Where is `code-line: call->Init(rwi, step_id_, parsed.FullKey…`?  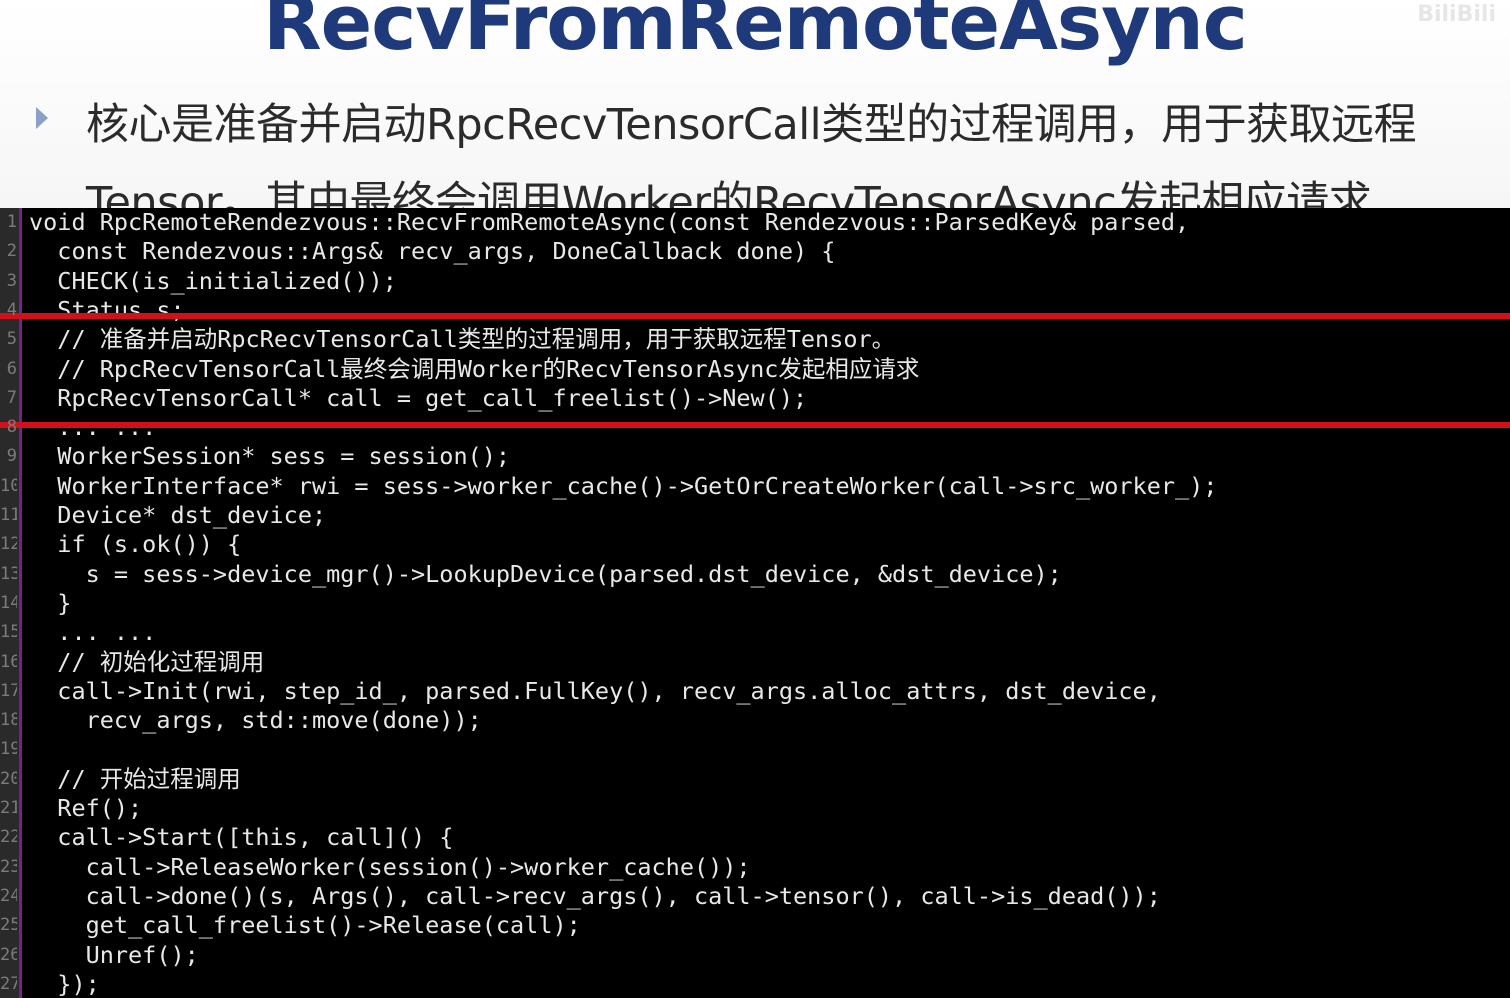 code-line: call->Init(rwi, step_id_, parsed.FullKey… is located at coordinates (595, 690).